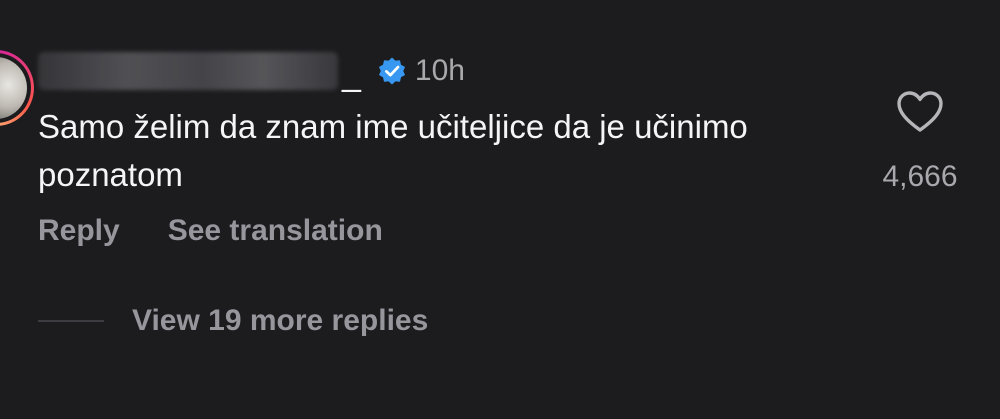 The image size is (1000, 419). What do you see at coordinates (351, 73) in the screenshot?
I see `username-suffix: _` at bounding box center [351, 73].